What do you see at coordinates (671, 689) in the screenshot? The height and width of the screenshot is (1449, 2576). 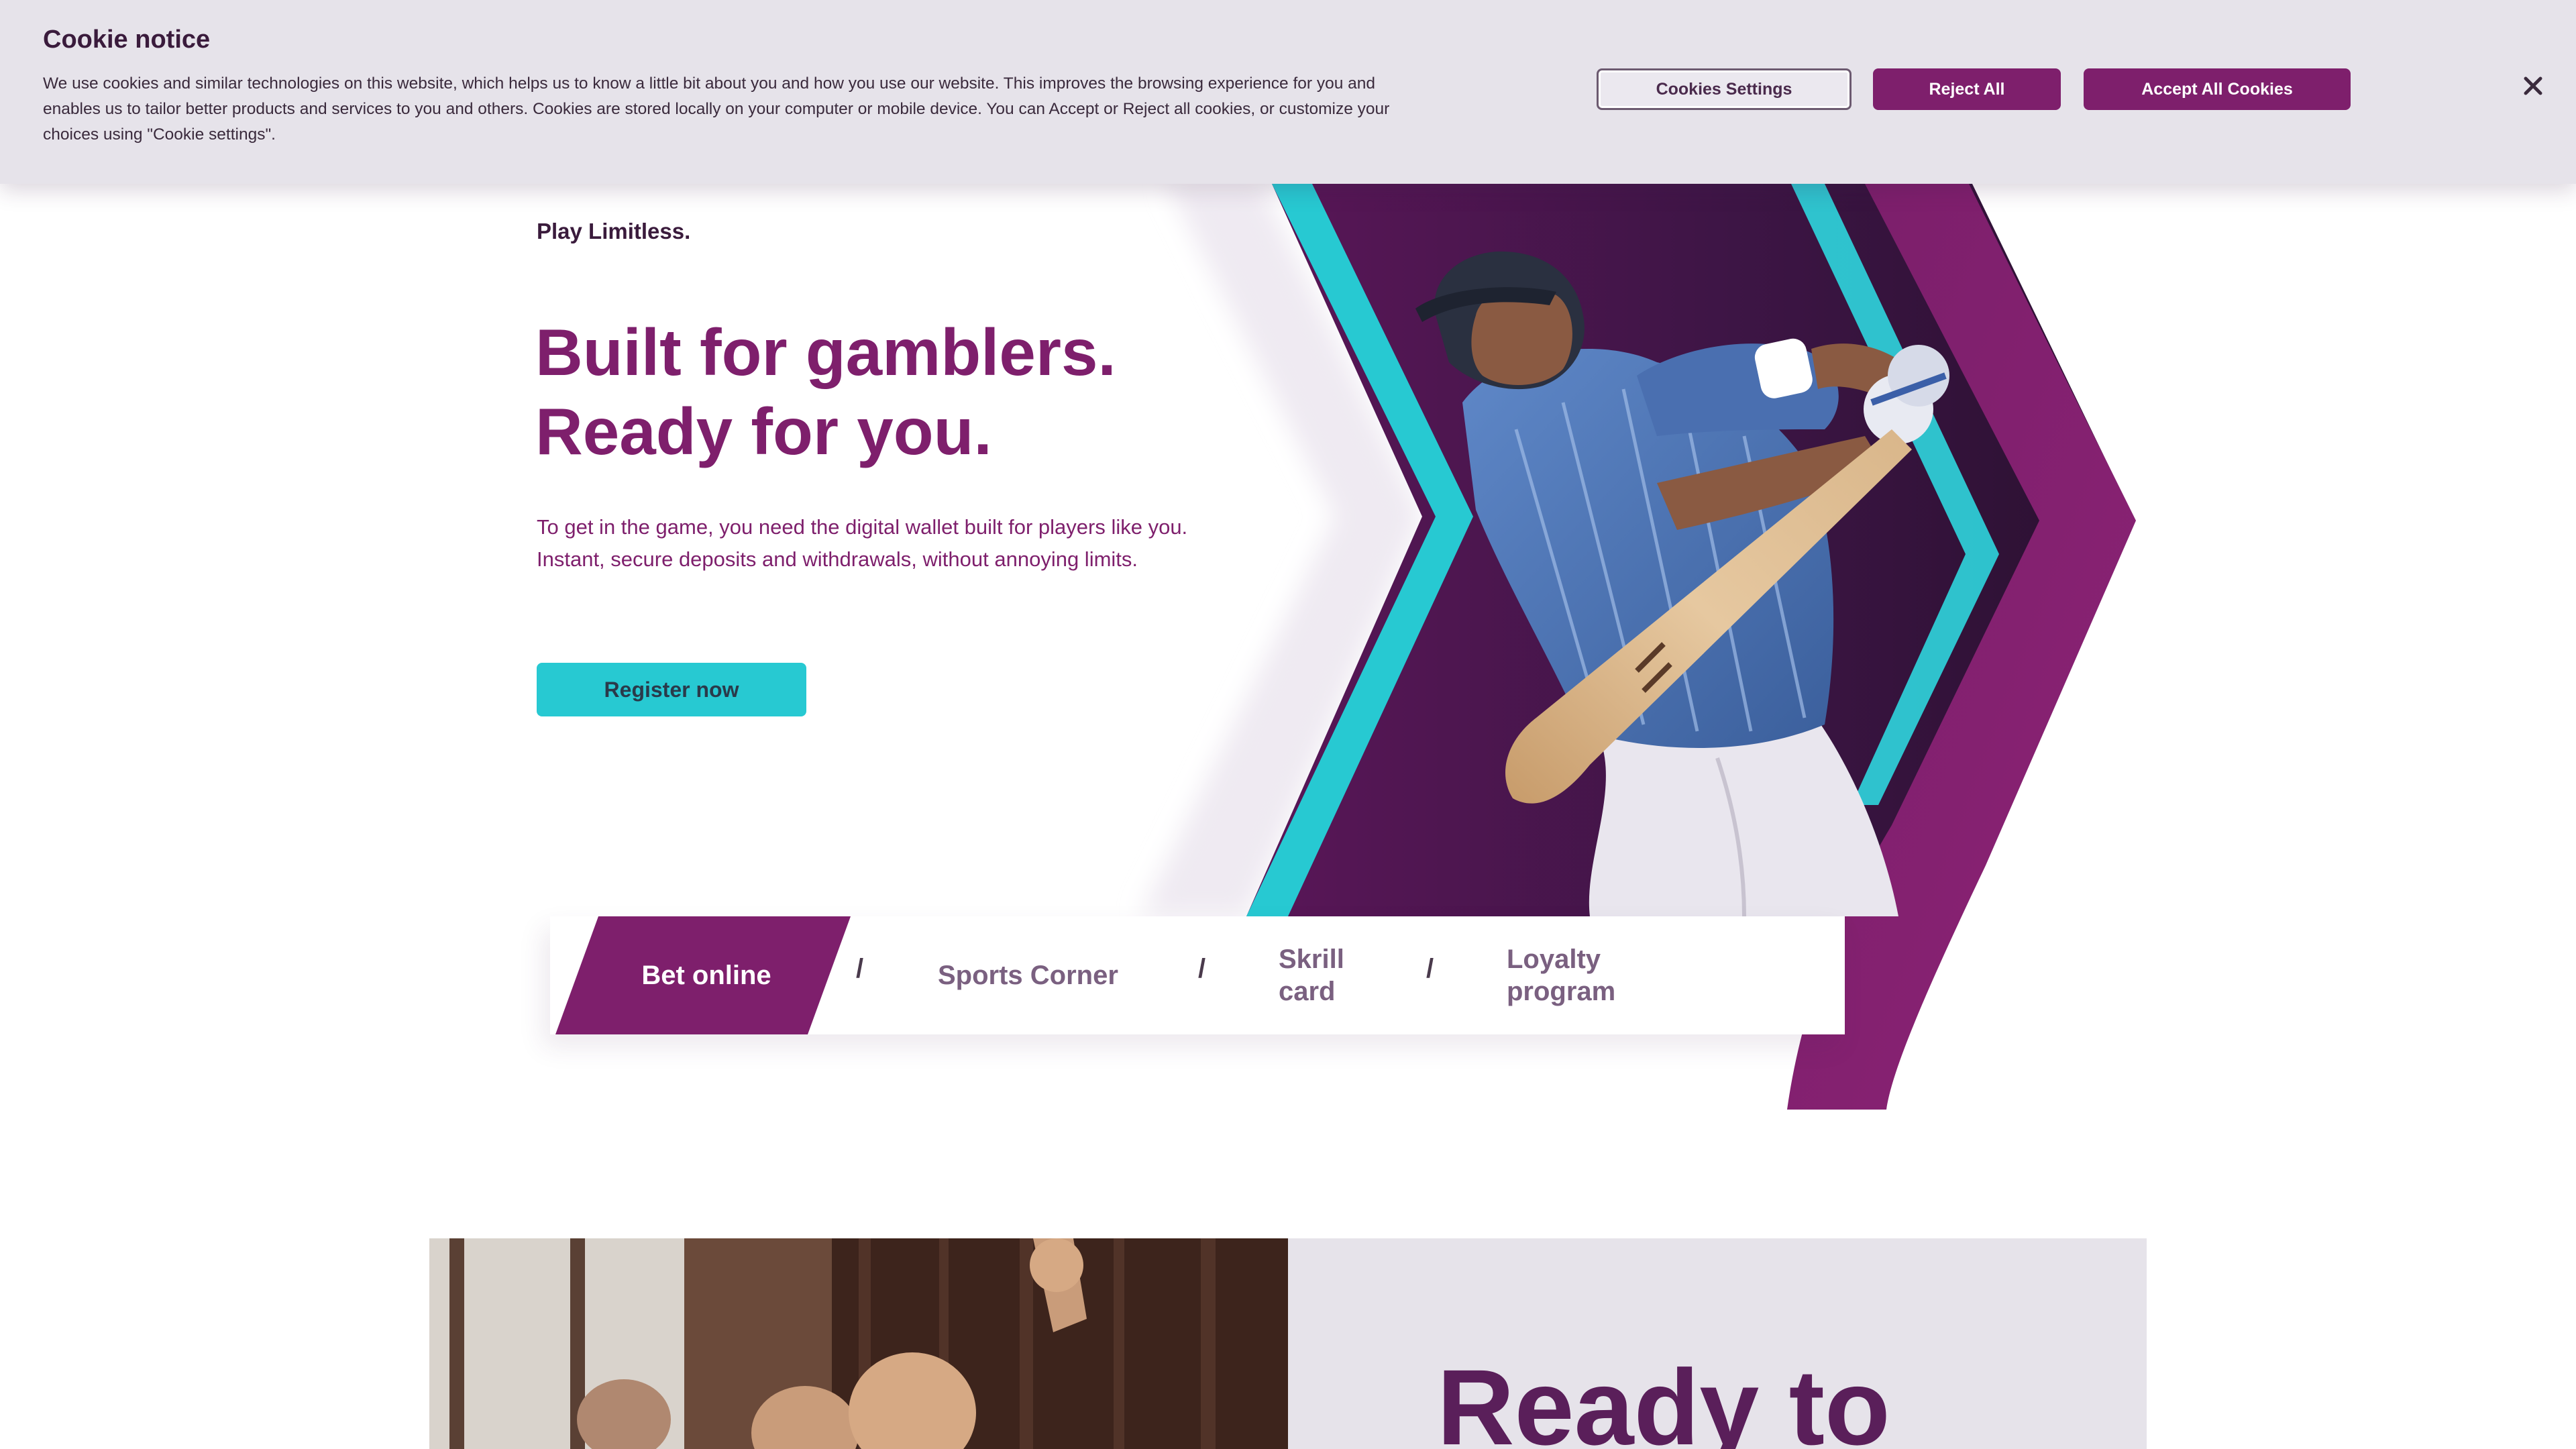 I see `register-now-button: Register now` at bounding box center [671, 689].